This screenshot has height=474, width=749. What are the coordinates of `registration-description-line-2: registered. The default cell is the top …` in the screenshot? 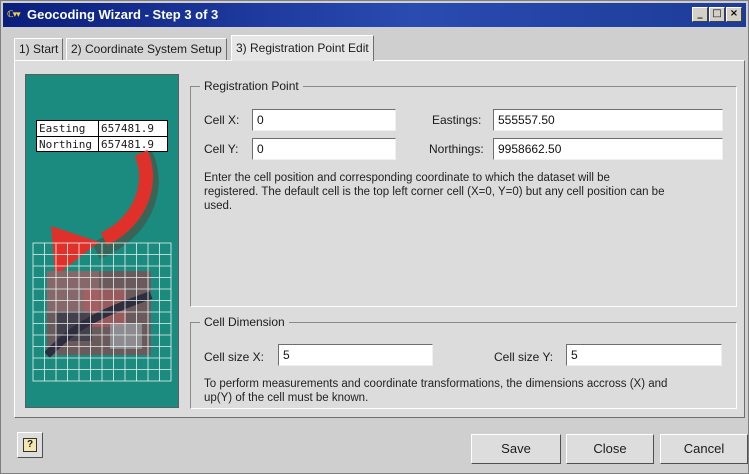 It's located at (434, 192).